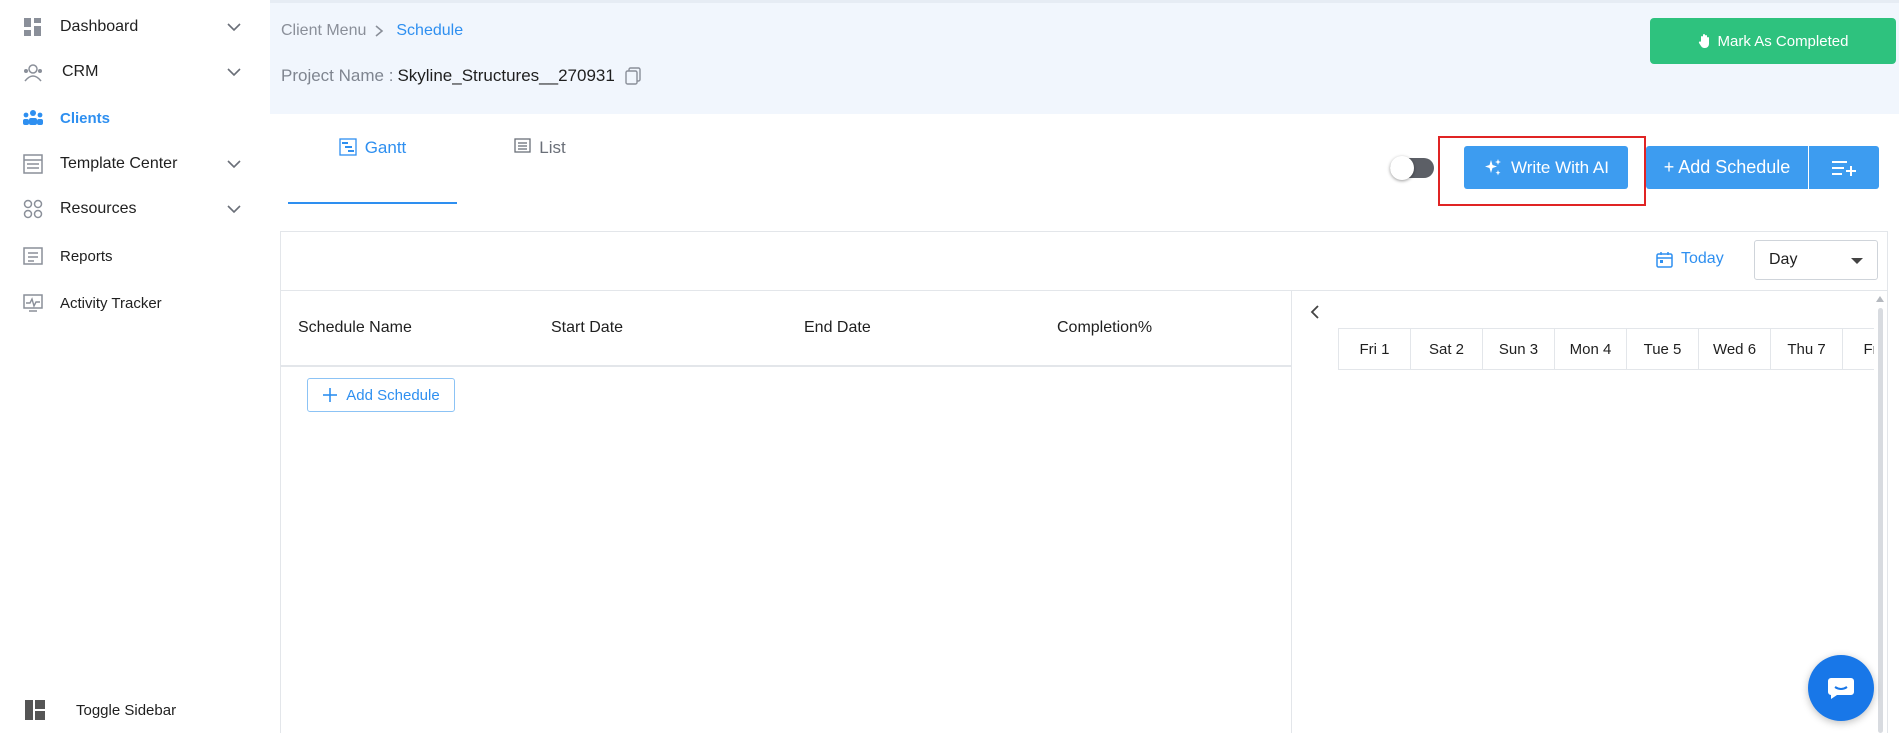  Describe the element at coordinates (1590, 349) in the screenshot. I see `timeline-day: Mon 4` at that location.